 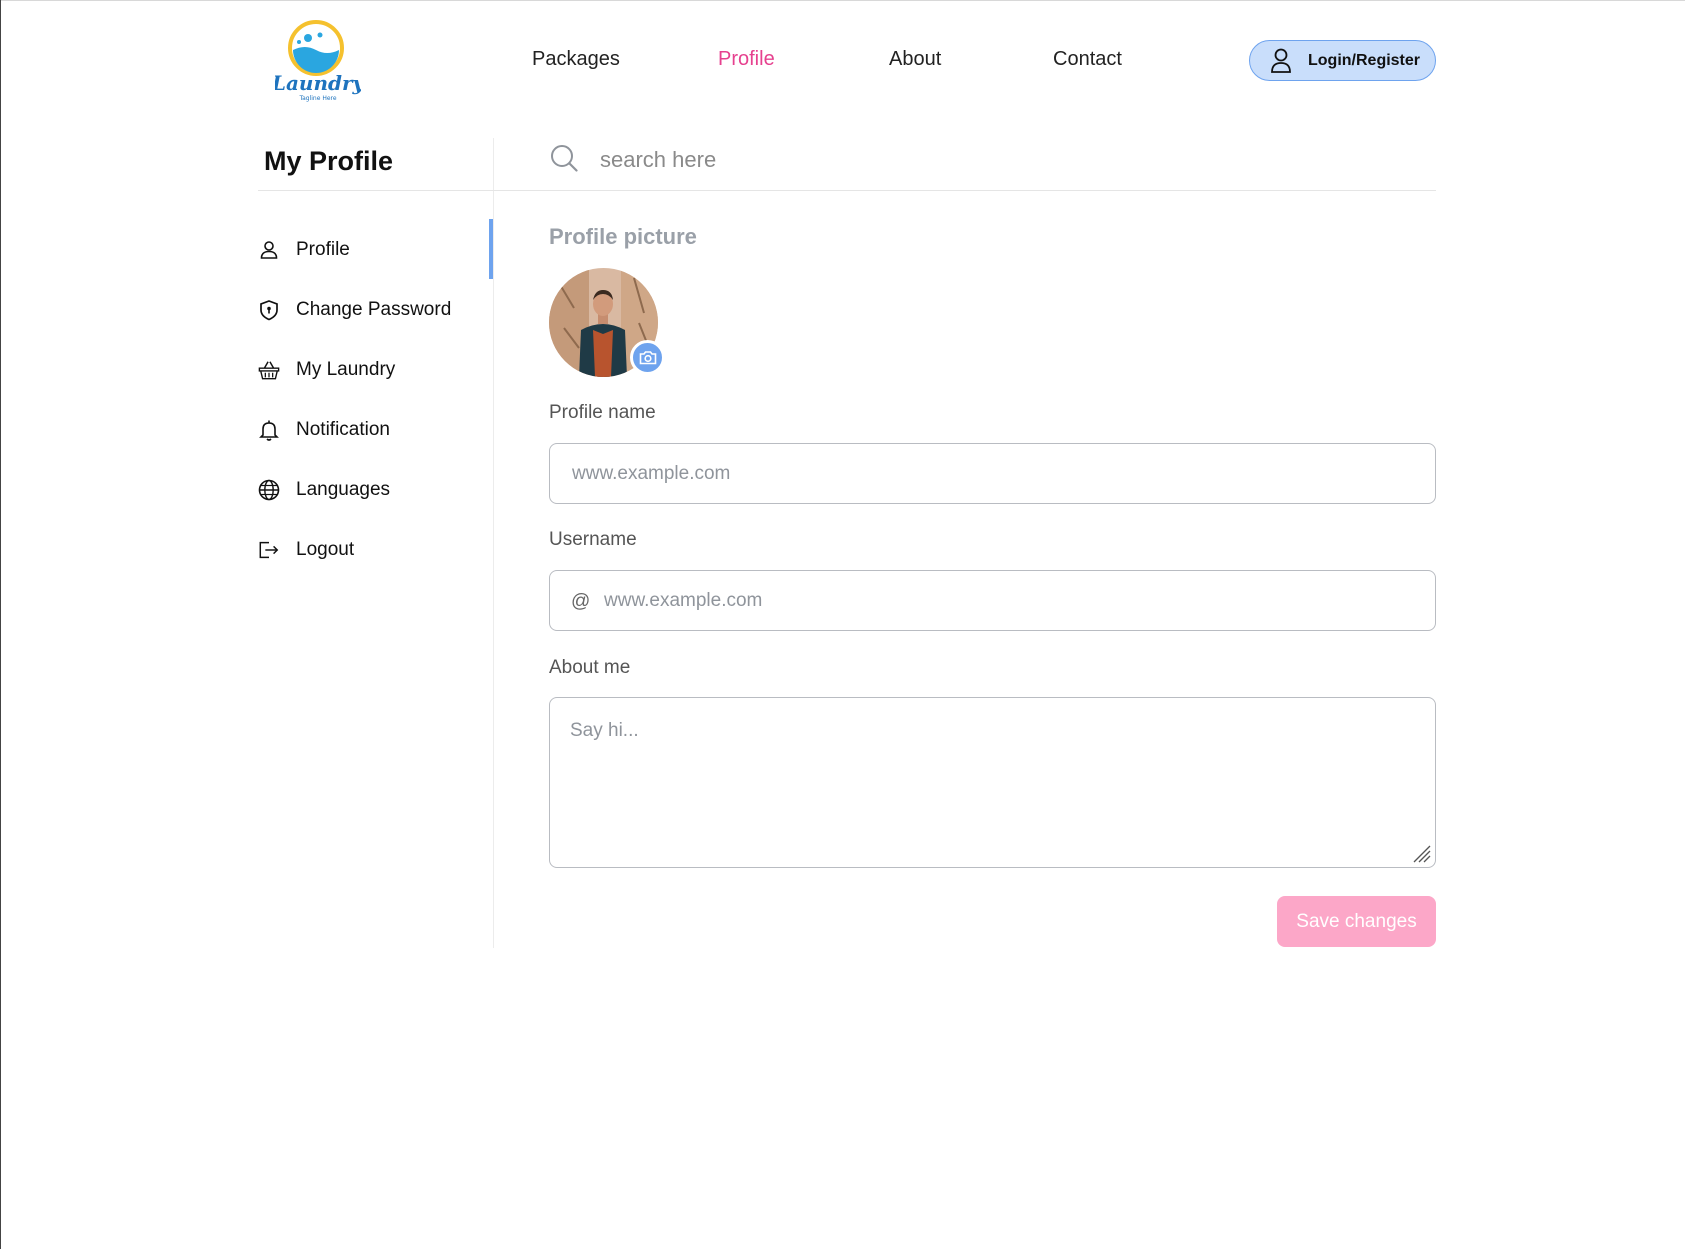 I want to click on globe-icon, so click(x=269, y=490).